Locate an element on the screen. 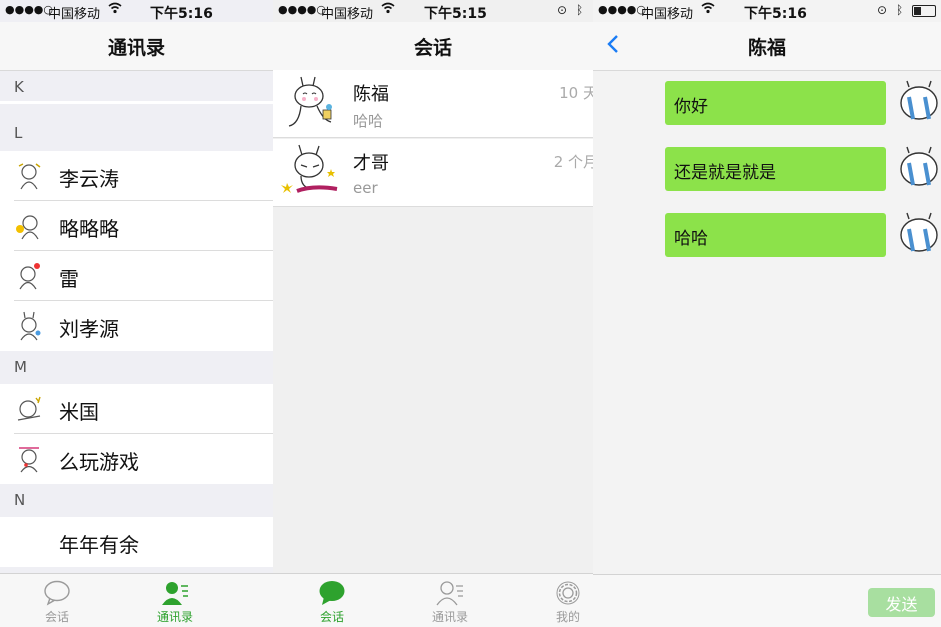  conversation-preview: 哈哈 is located at coordinates (368, 121).